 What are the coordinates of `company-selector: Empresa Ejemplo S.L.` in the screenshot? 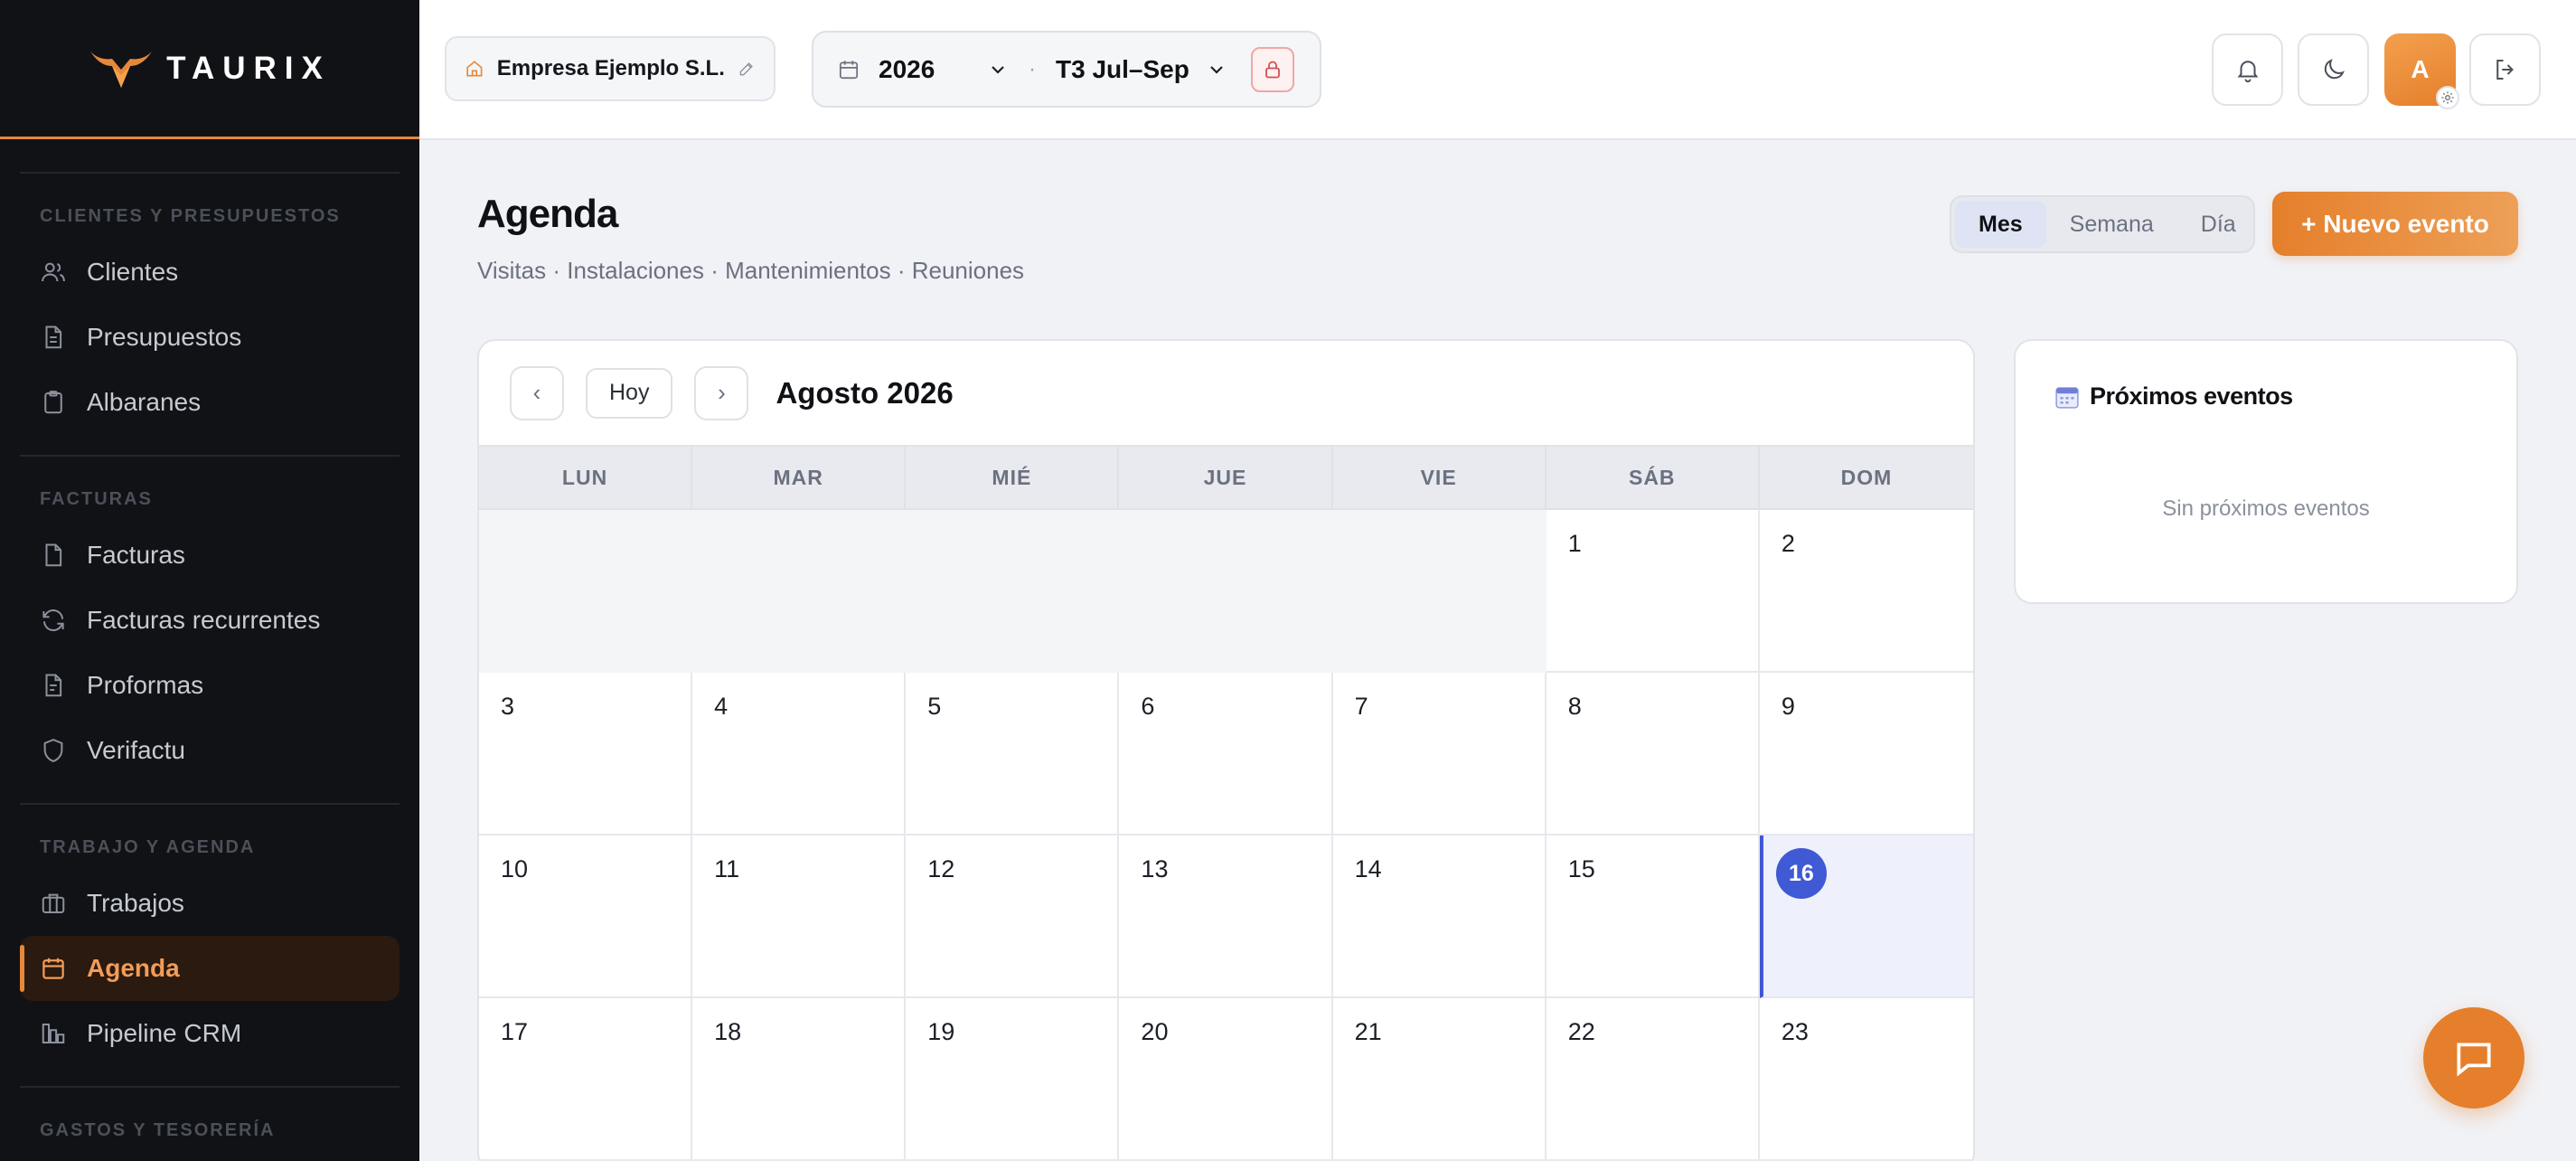 It's located at (611, 68).